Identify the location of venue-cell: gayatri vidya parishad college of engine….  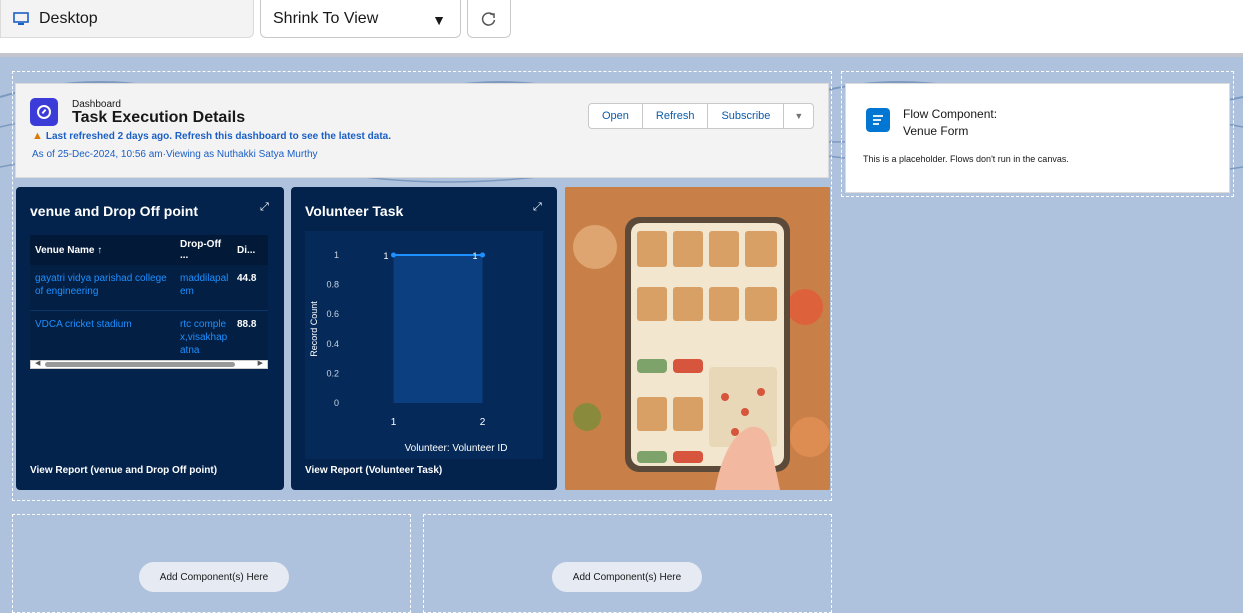
(102, 291).